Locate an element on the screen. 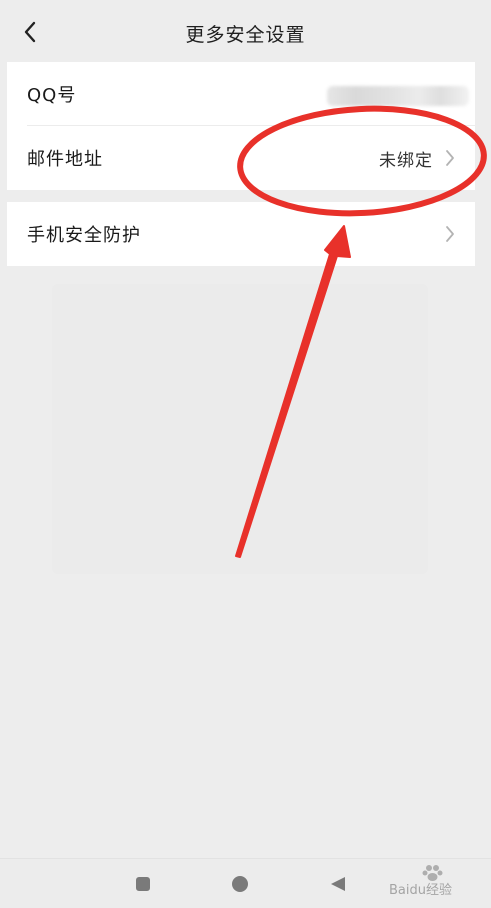 This screenshot has height=908, width=491. triangle-back-icon is located at coordinates (338, 884).